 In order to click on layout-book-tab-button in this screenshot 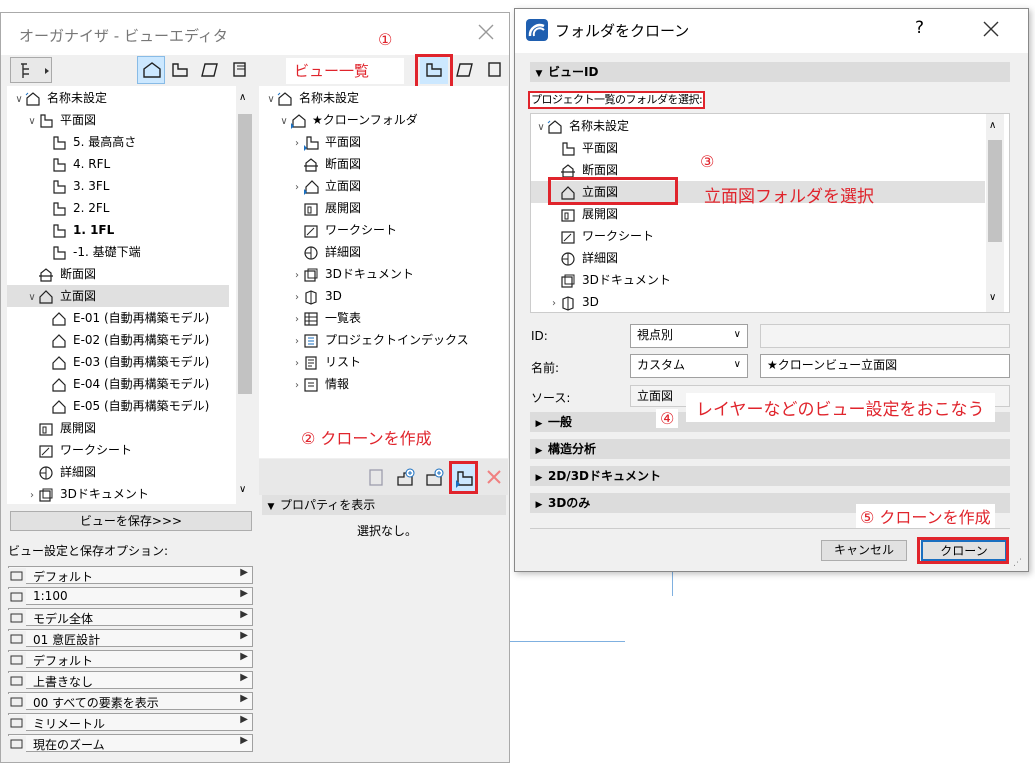, I will do `click(465, 70)`.